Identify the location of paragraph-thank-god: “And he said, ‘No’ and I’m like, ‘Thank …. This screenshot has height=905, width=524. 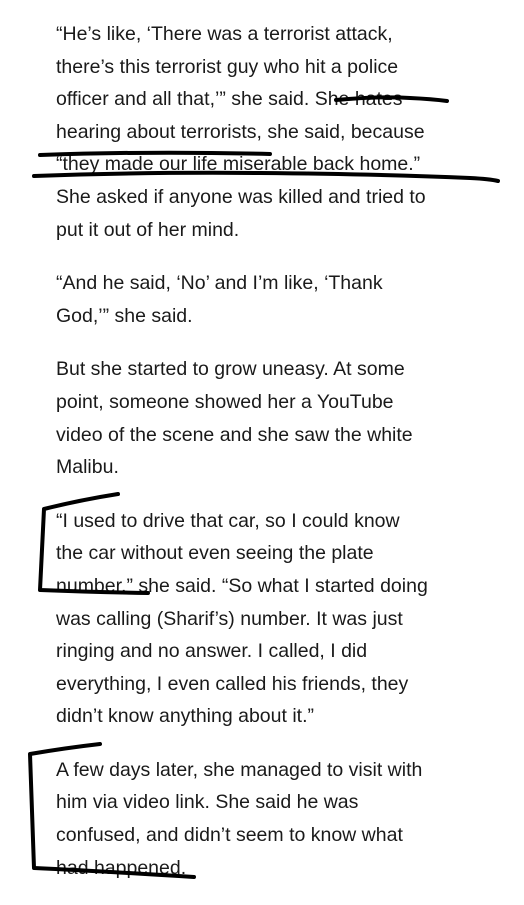
(266, 299).